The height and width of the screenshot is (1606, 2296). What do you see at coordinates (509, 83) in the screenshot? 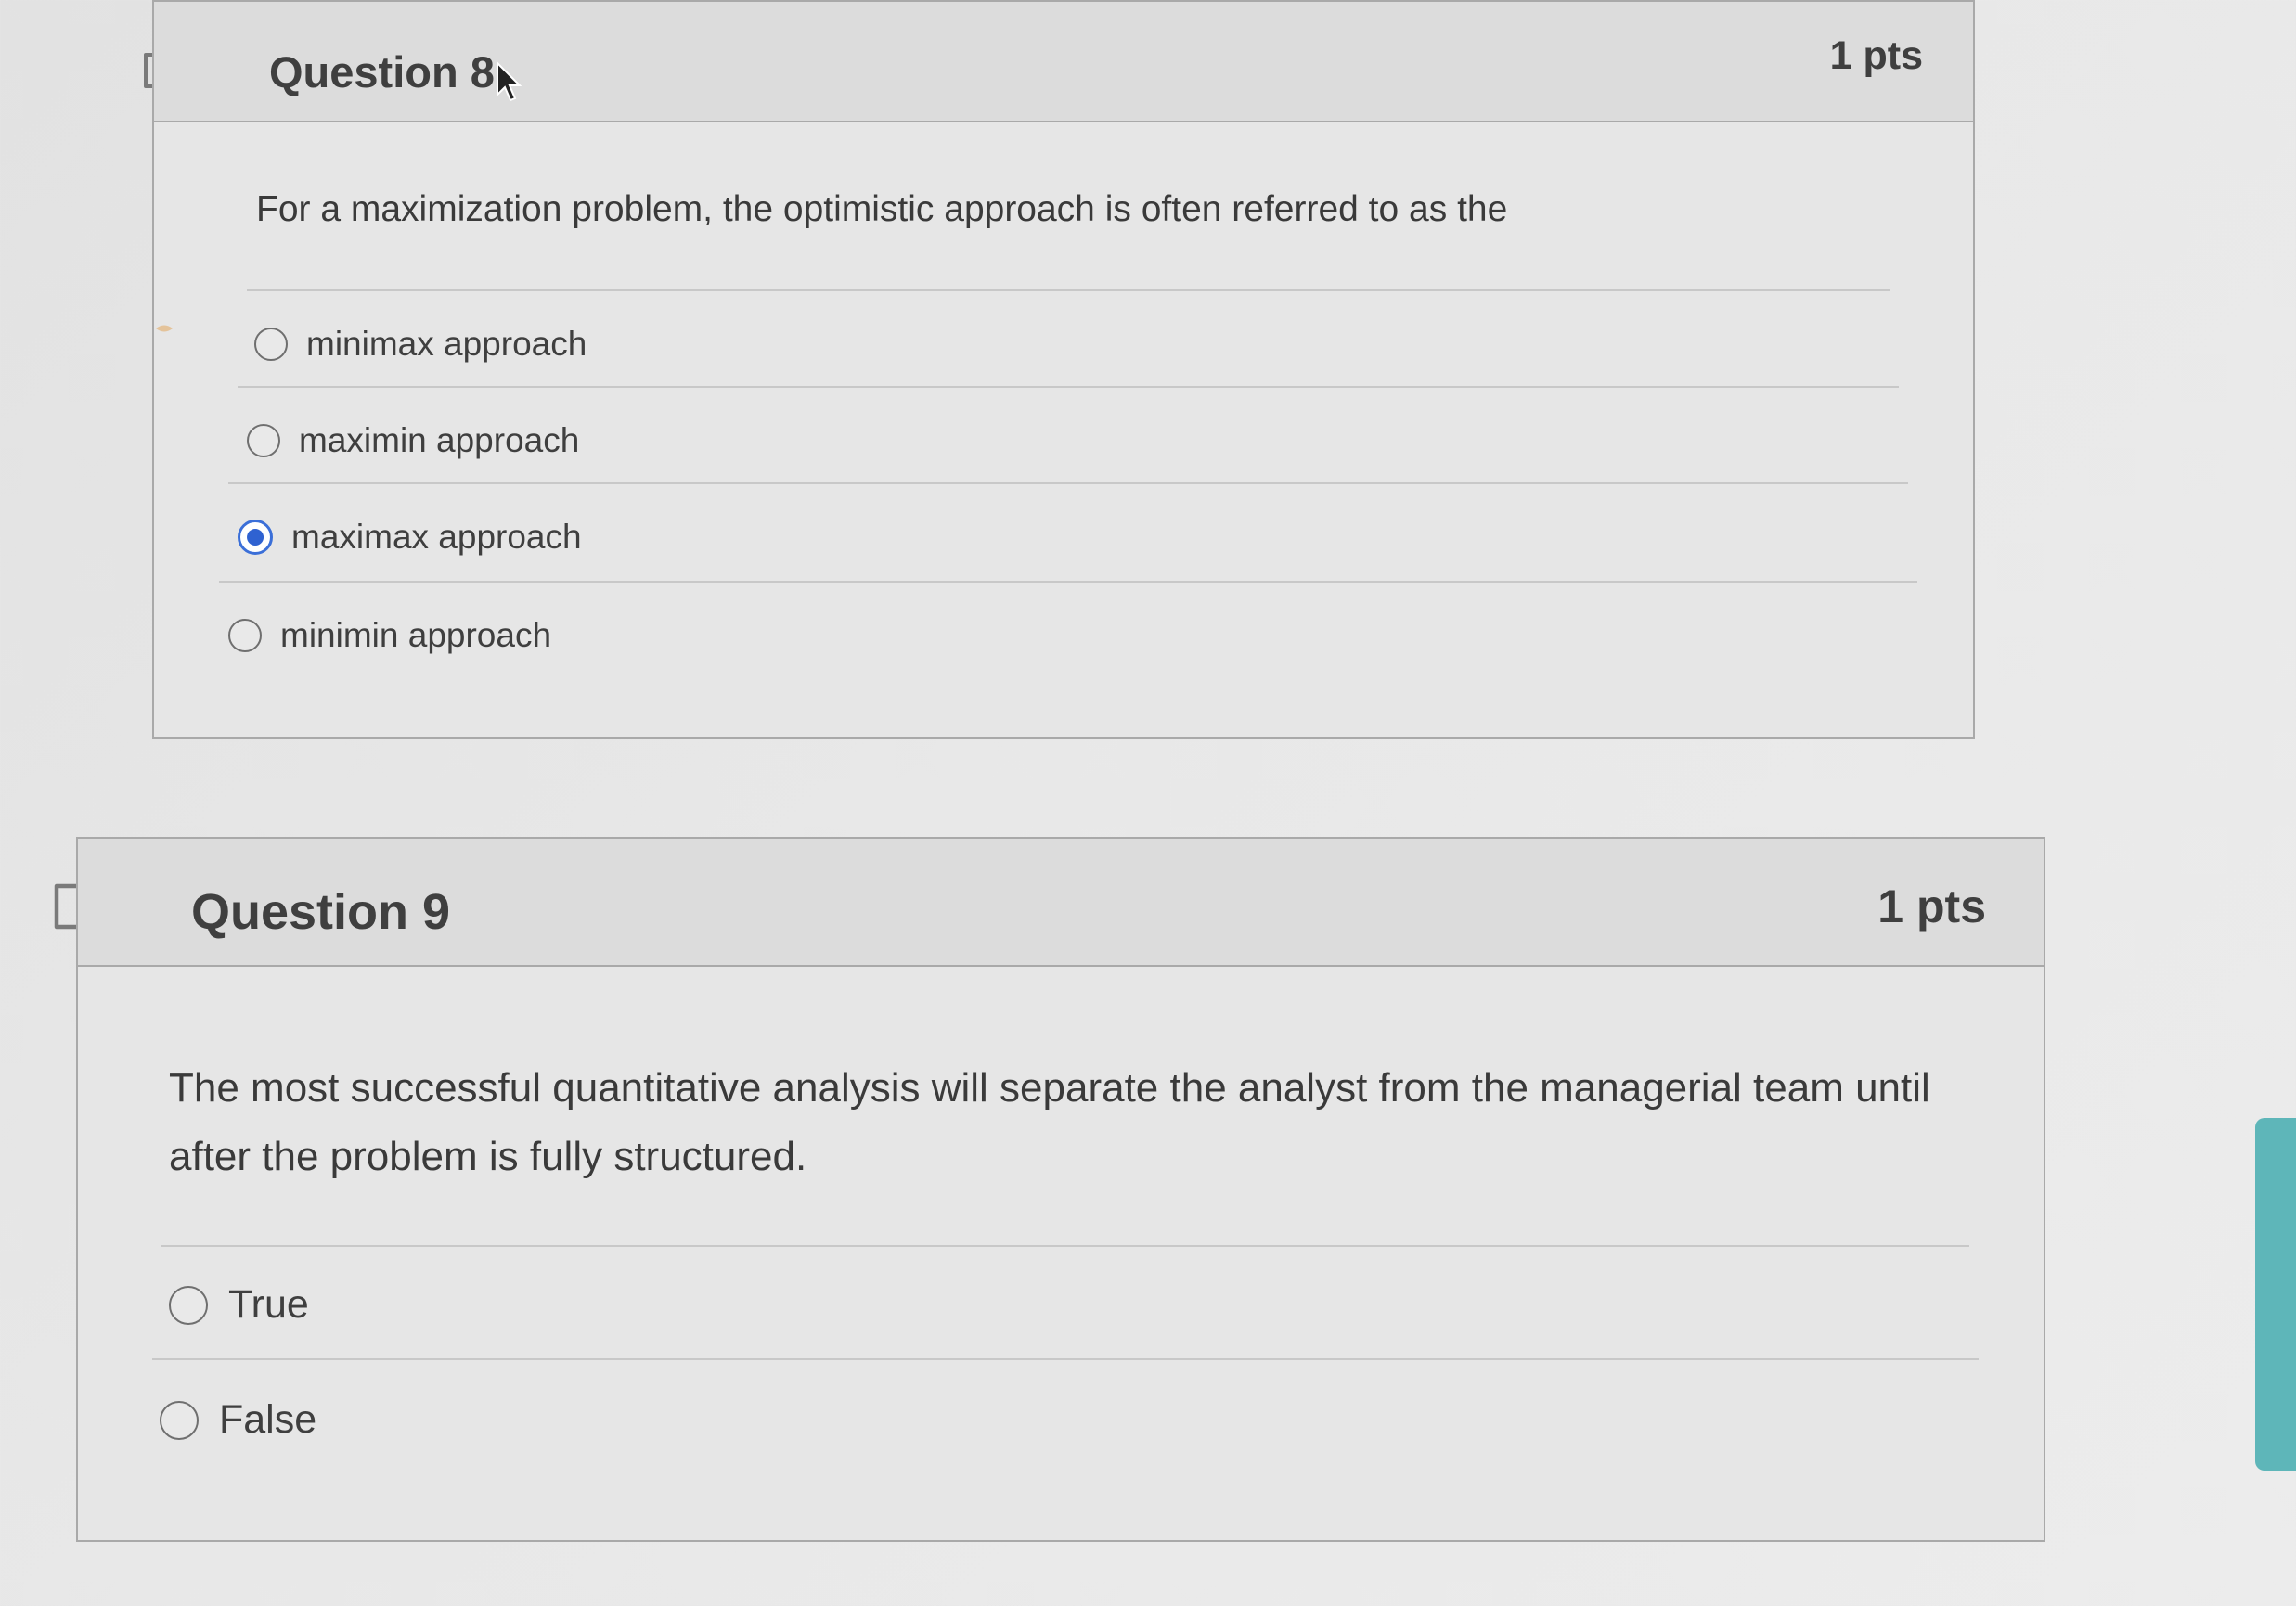
I see `mouse-pointer-icon` at bounding box center [509, 83].